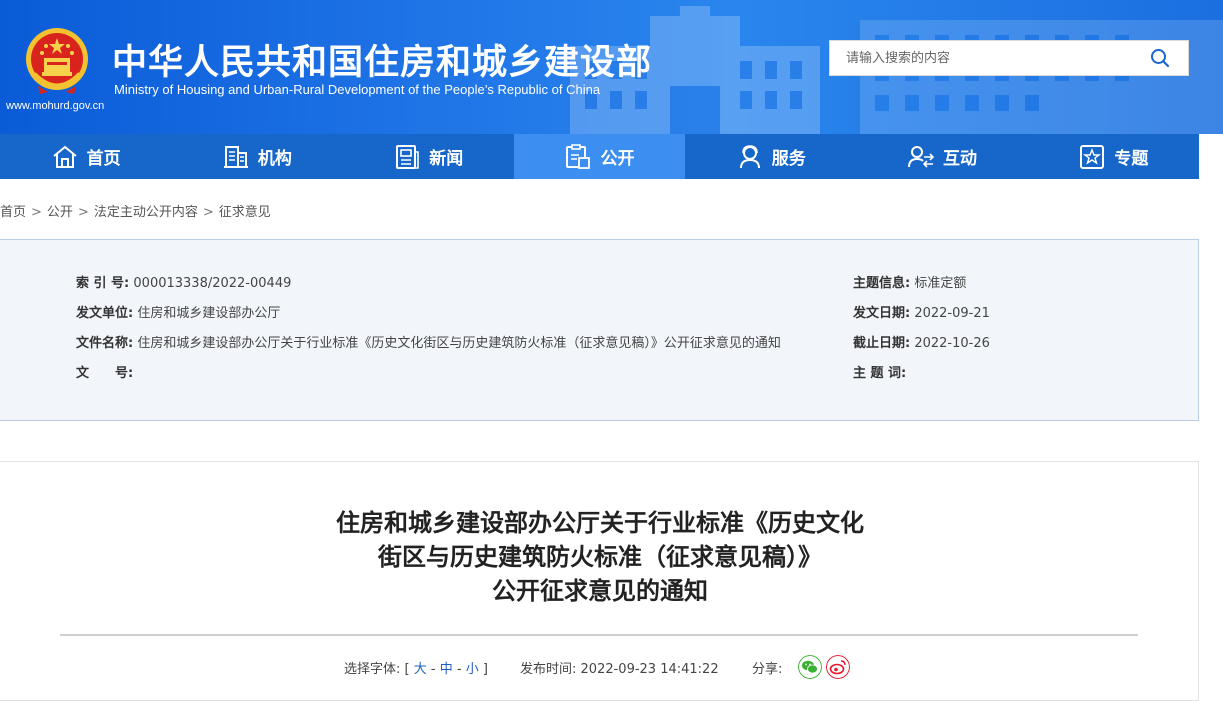 This screenshot has height=701, width=1223. Describe the element at coordinates (55, 106) in the screenshot. I see `site-url: www.mohurd.gov.cn` at that location.